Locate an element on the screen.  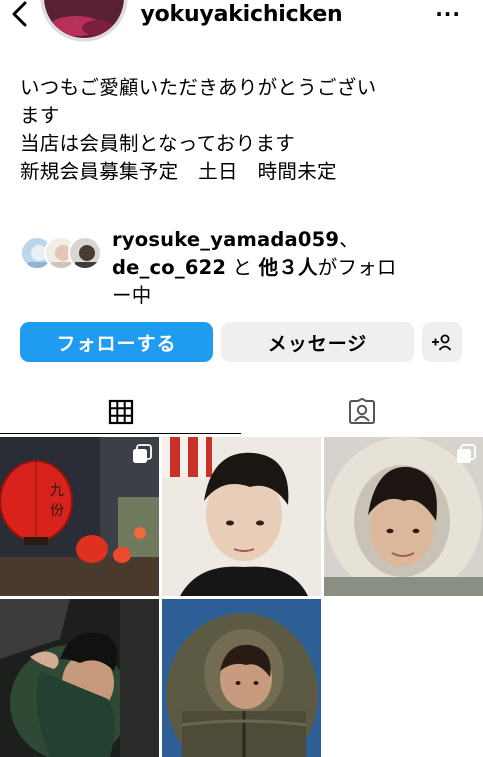
tab-posts-grid is located at coordinates (120, 412).